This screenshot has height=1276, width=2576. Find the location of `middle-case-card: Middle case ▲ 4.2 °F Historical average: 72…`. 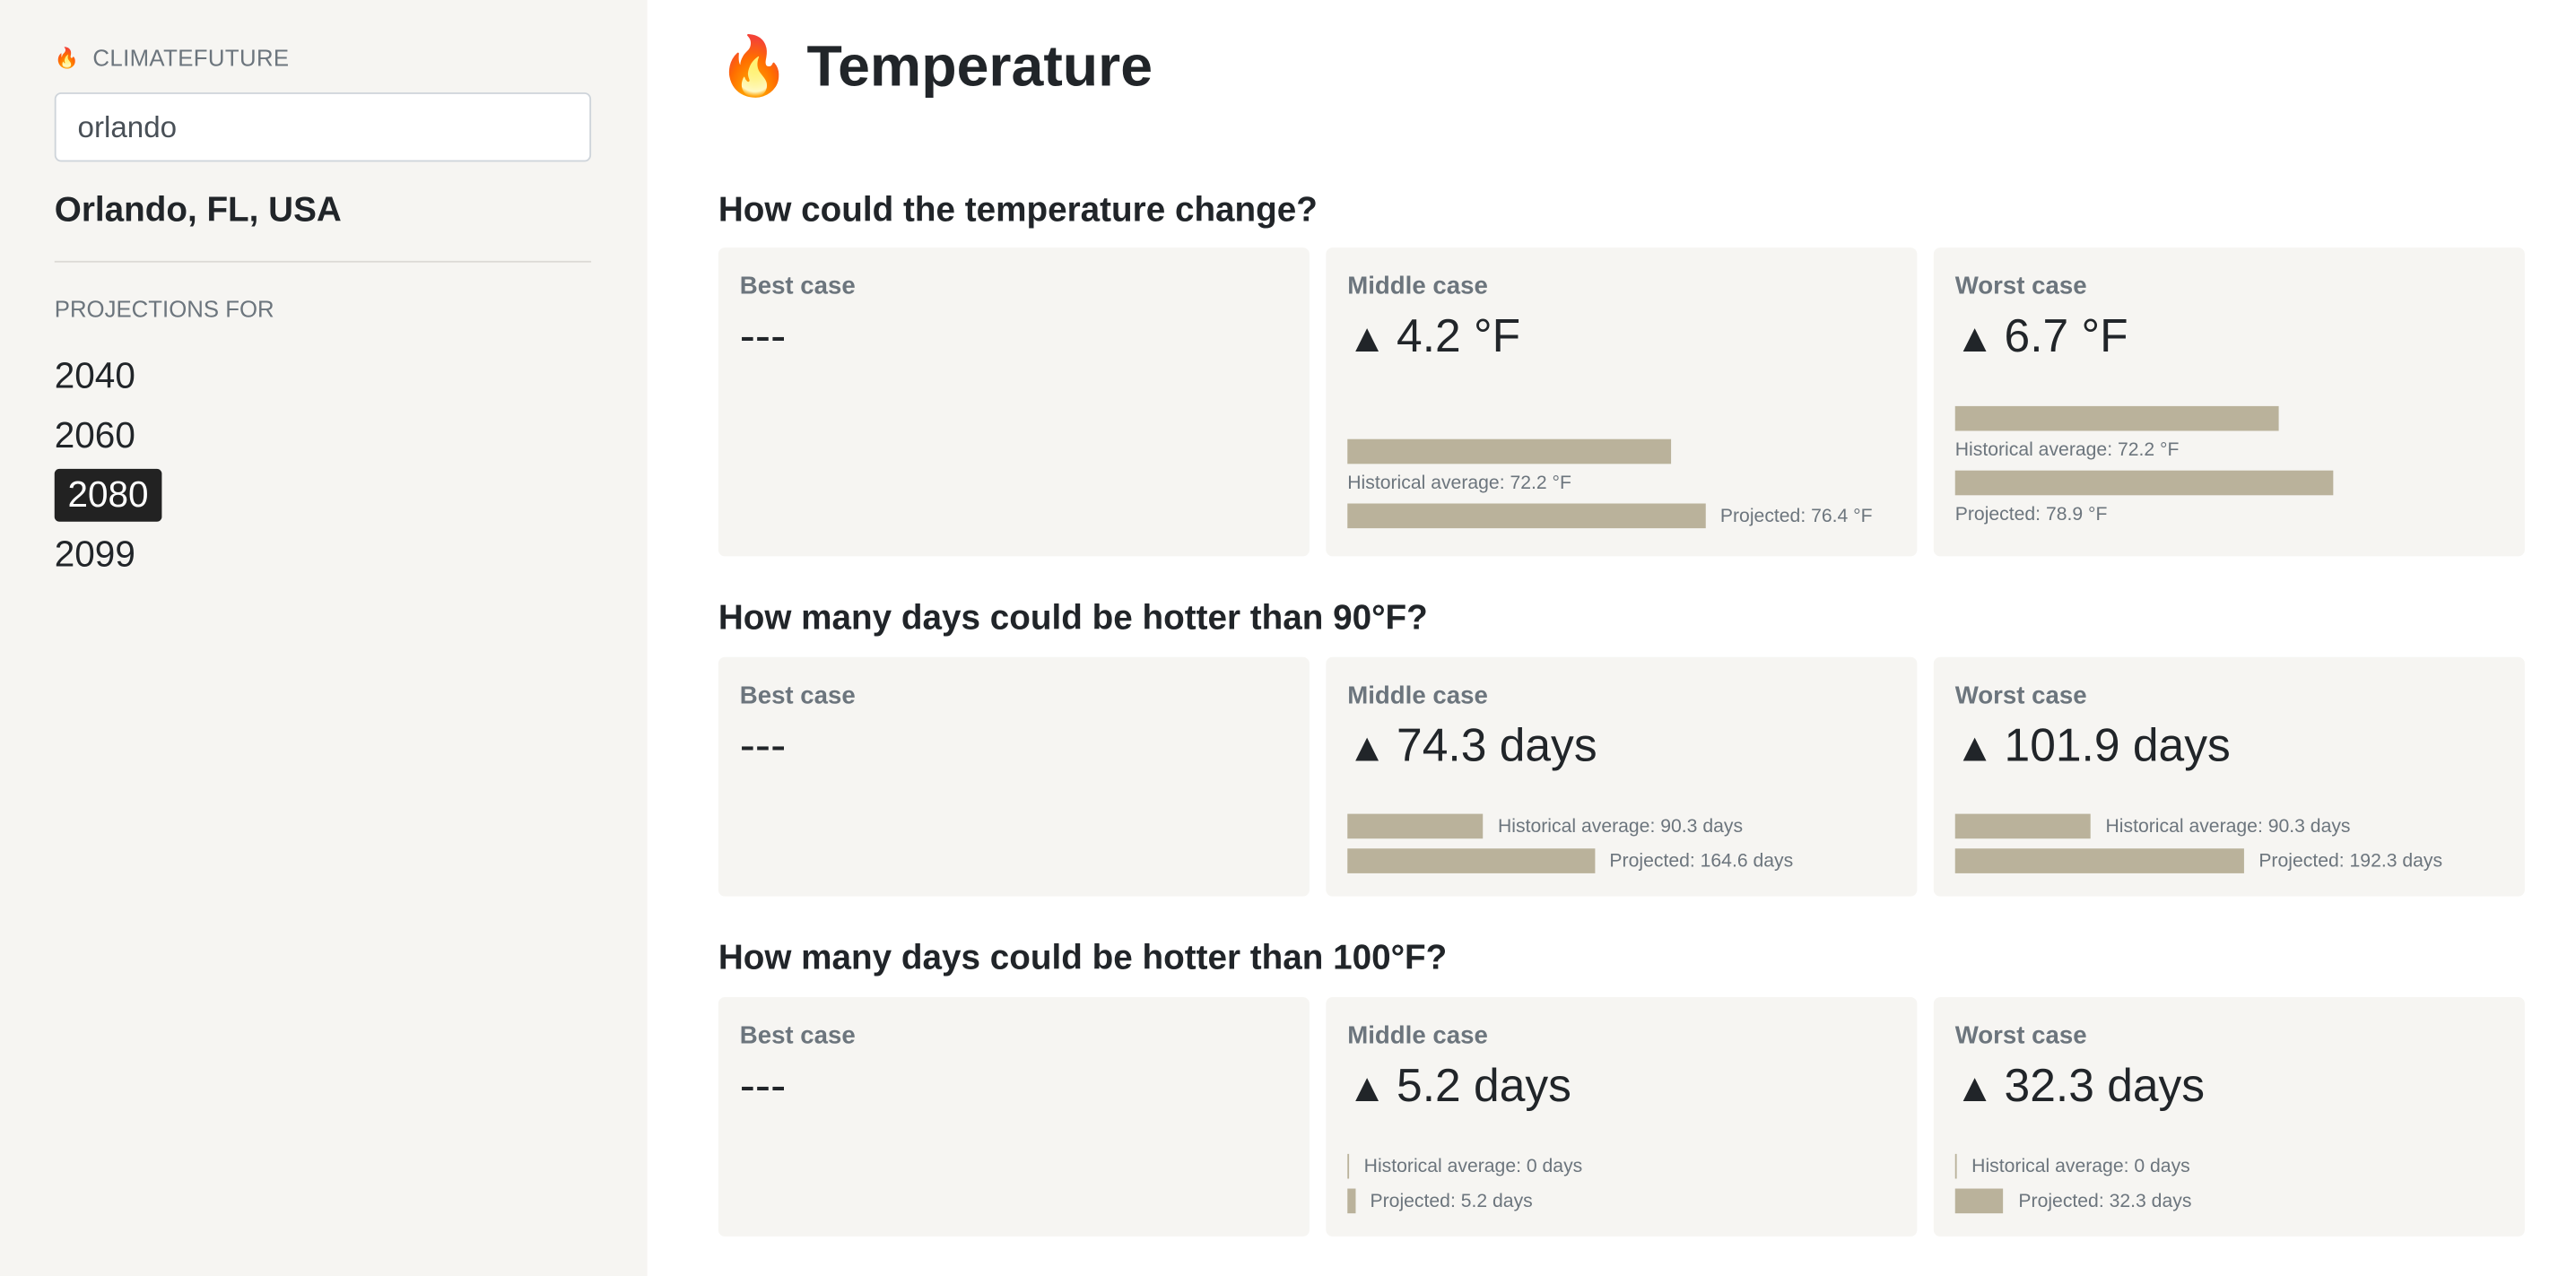

middle-case-card: Middle case ▲ 4.2 °F Historical average: 72… is located at coordinates (1622, 402).